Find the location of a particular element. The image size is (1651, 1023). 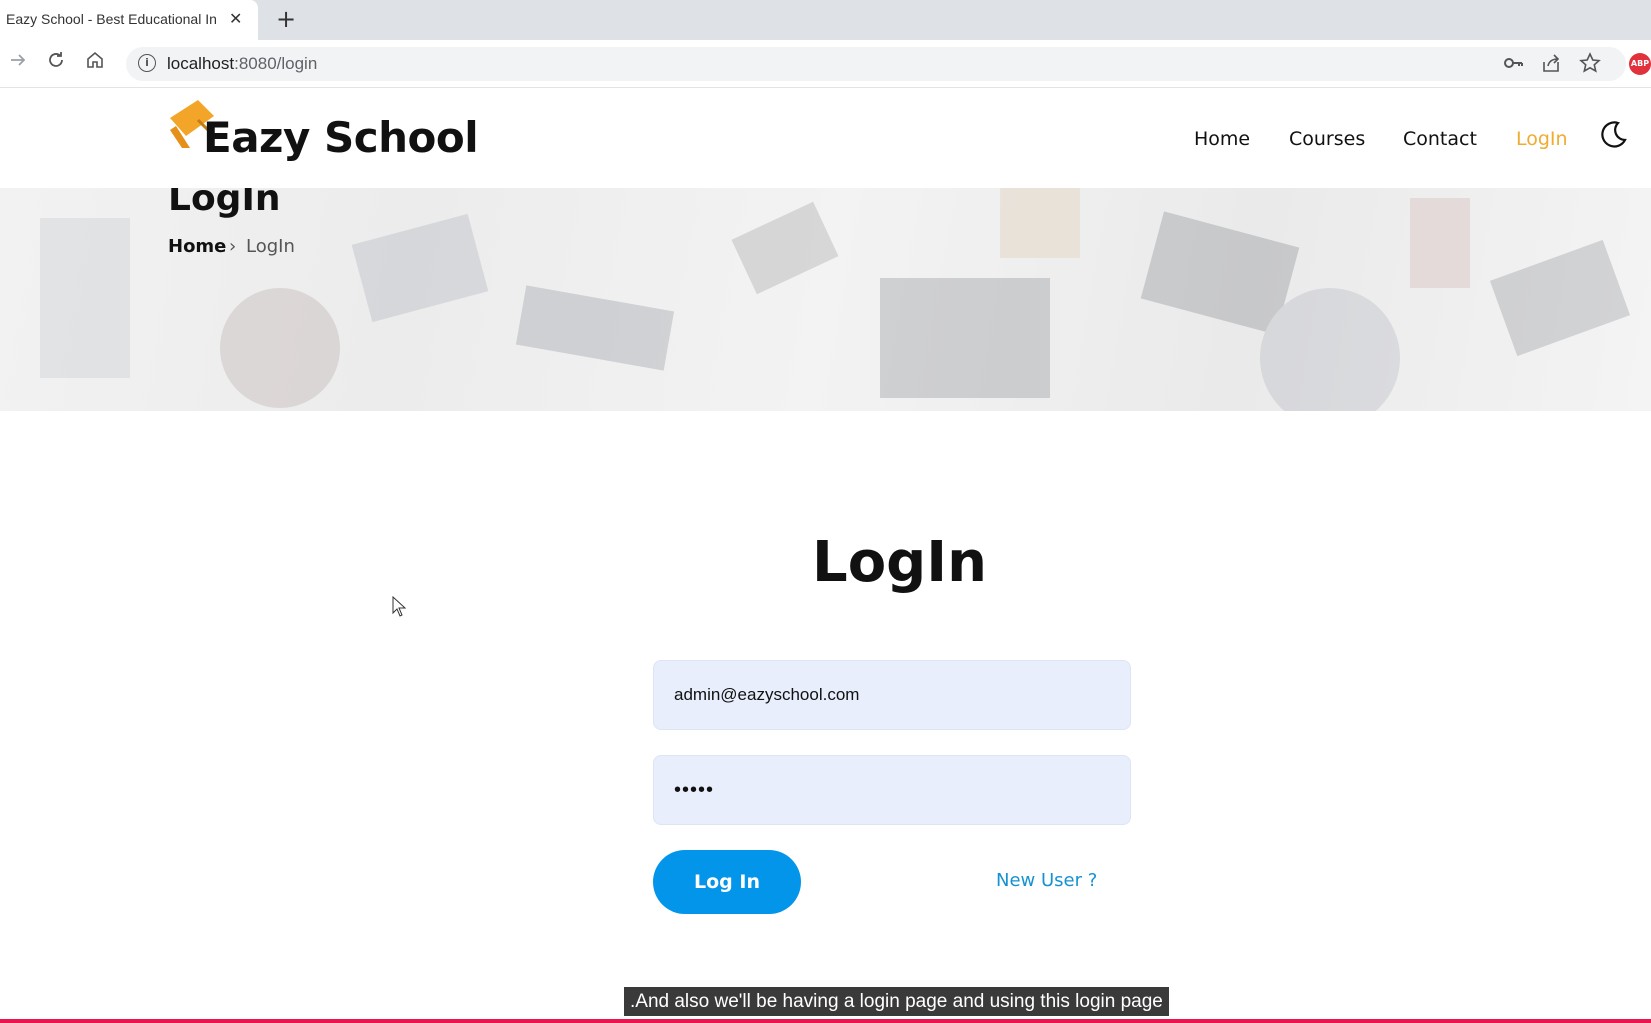

browser-tab: Eazy School - Best Educational In ✕ is located at coordinates (129, 20).